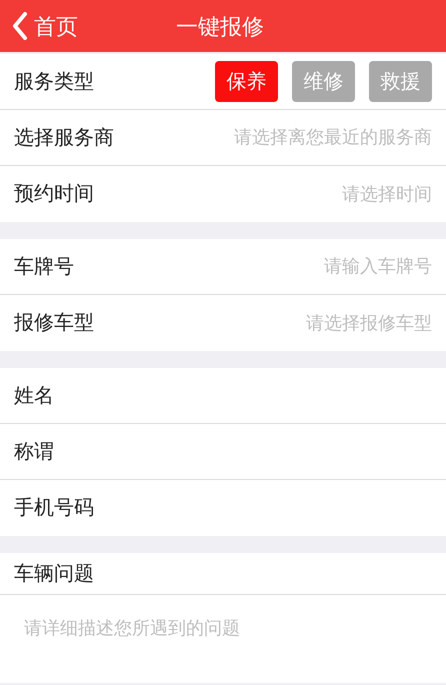 The image size is (446, 685). I want to click on back-button: 首页, so click(39, 26).